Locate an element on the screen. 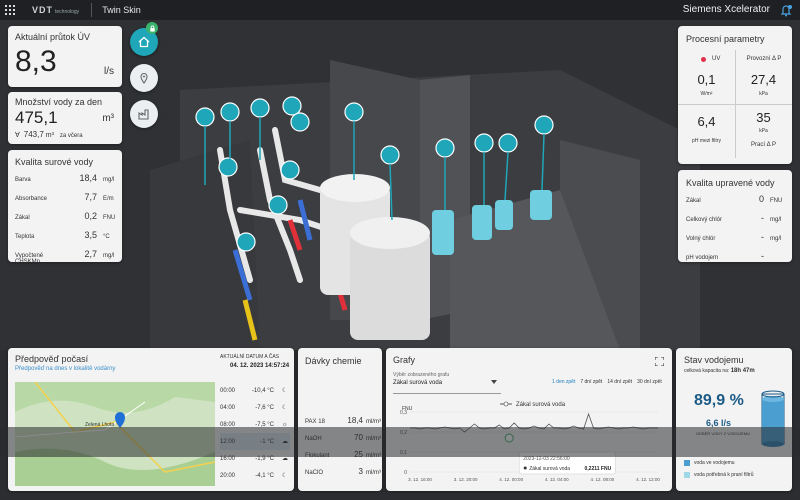 The width and height of the screenshot is (800, 500). raw-row: Barva 18,4 mg/l is located at coordinates (65, 178).